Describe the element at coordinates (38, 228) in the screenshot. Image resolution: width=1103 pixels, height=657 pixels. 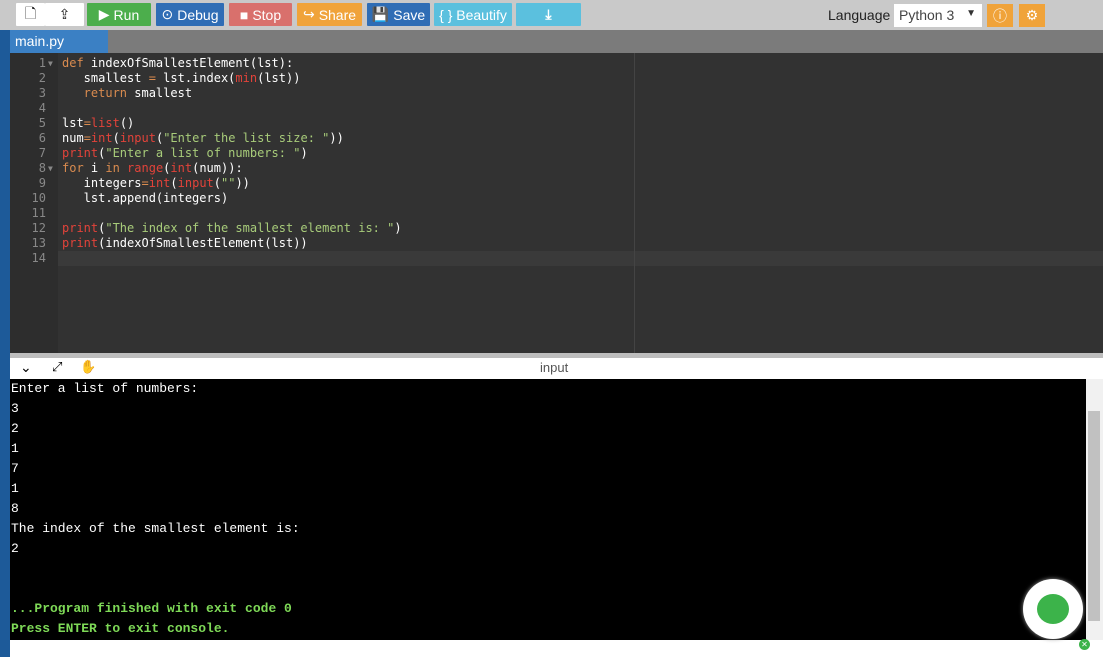
I see `line-number: 12` at that location.